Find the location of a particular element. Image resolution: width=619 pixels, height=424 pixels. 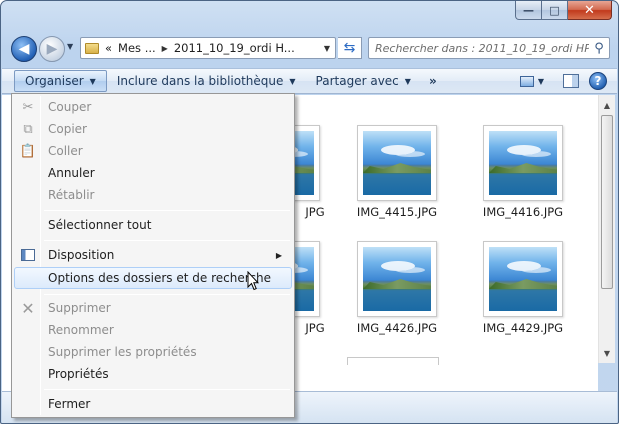

menu-item-label: Copier is located at coordinates (67, 129).